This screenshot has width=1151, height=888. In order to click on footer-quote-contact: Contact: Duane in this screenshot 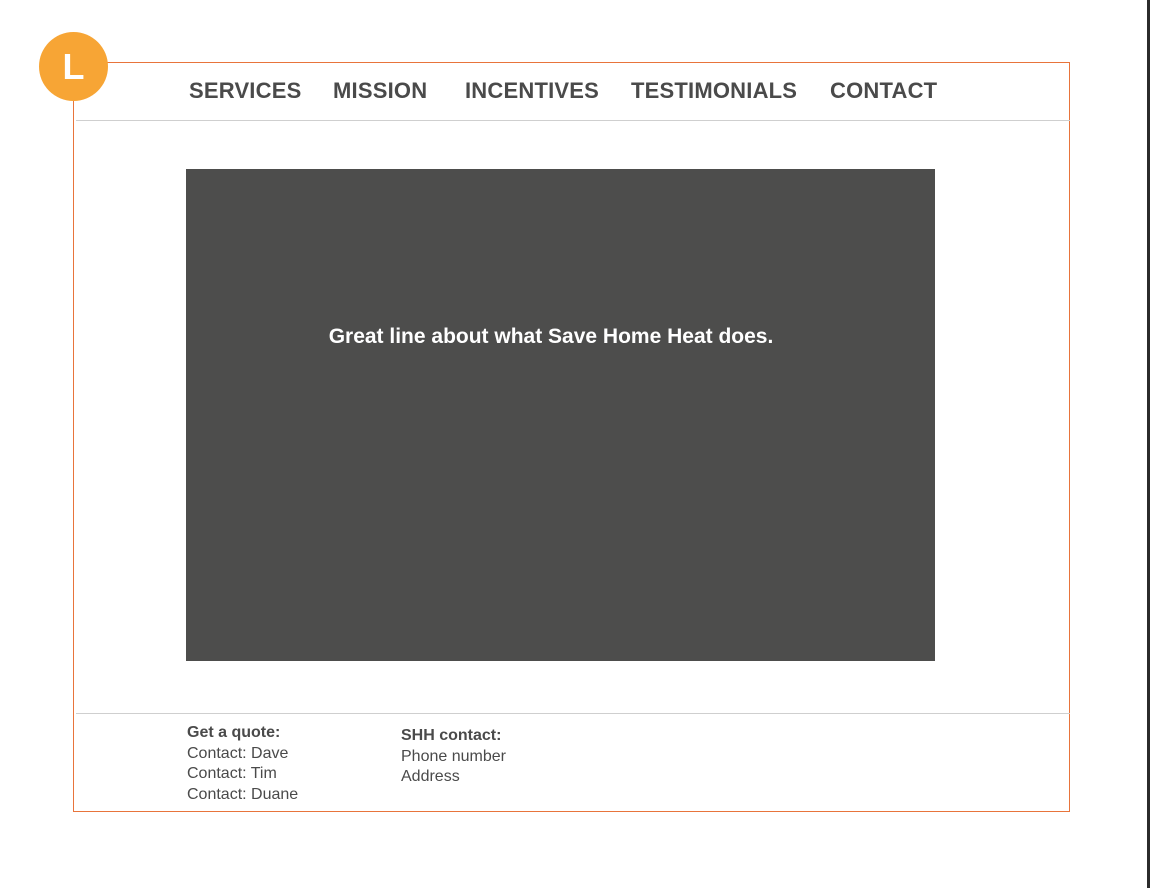, I will do `click(243, 794)`.